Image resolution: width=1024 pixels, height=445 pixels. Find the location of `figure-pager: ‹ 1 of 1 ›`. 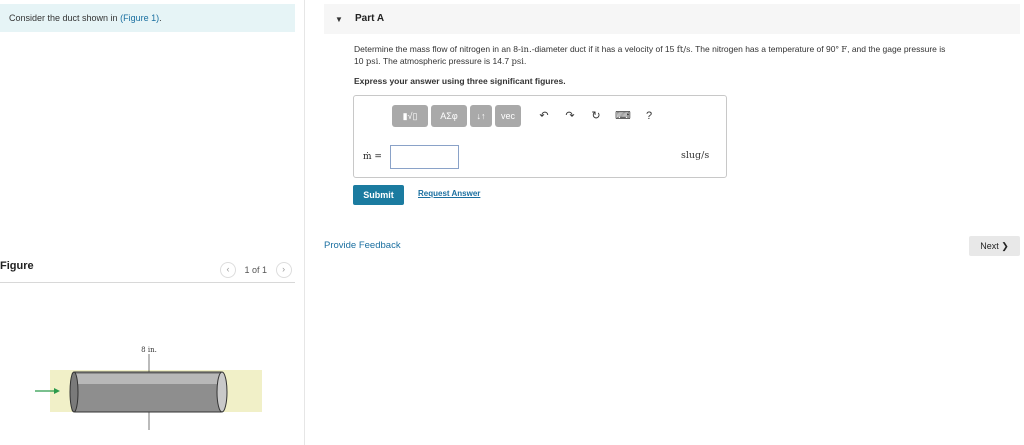

figure-pager: ‹ 1 of 1 › is located at coordinates (256, 270).